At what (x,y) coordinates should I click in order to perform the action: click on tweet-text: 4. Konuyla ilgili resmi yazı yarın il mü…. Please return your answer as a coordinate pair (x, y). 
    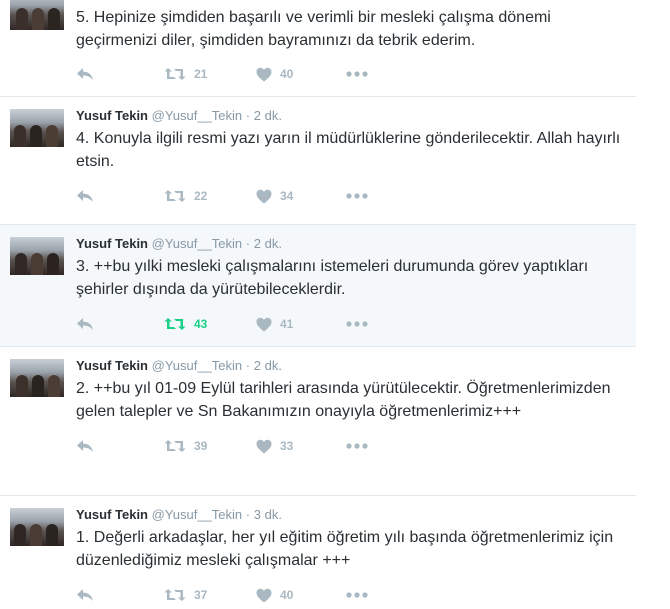
    Looking at the image, I should click on (348, 150).